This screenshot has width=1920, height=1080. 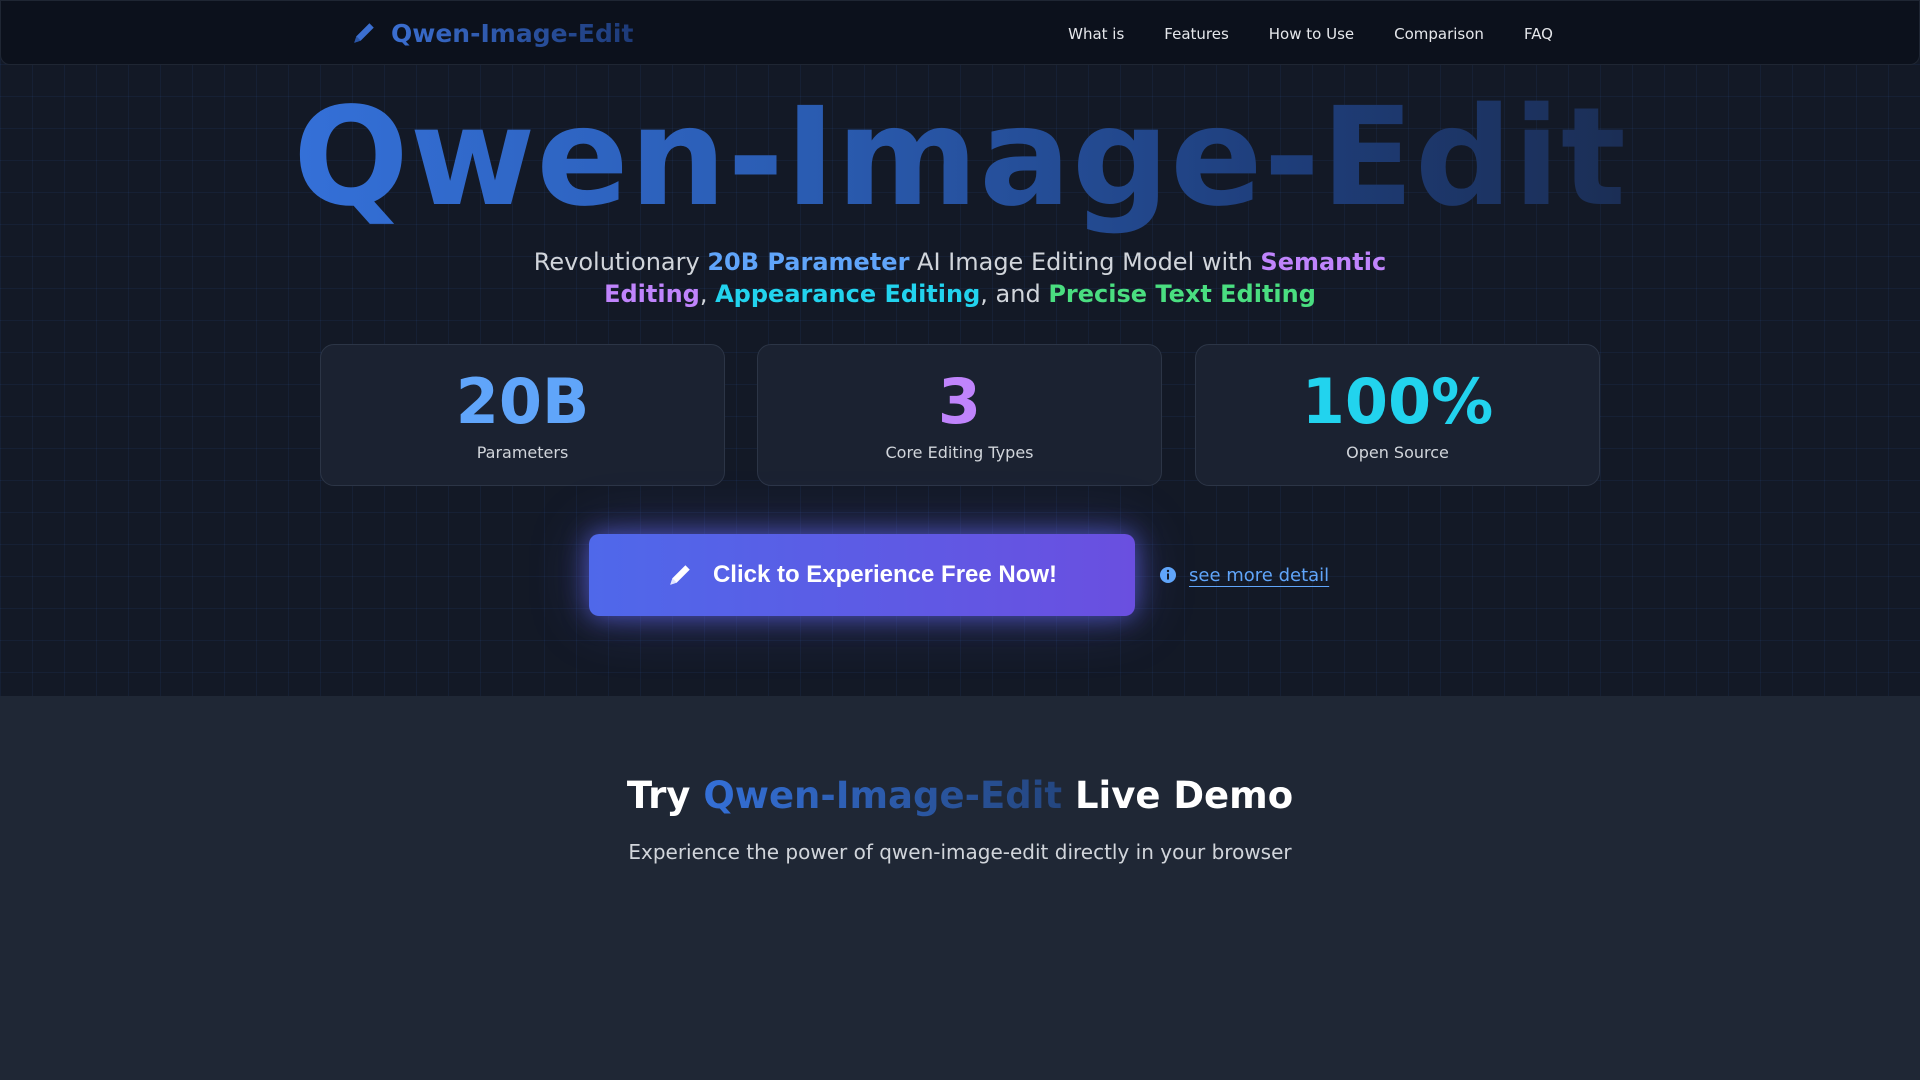 I want to click on stat-label: Core Editing Types, so click(x=959, y=452).